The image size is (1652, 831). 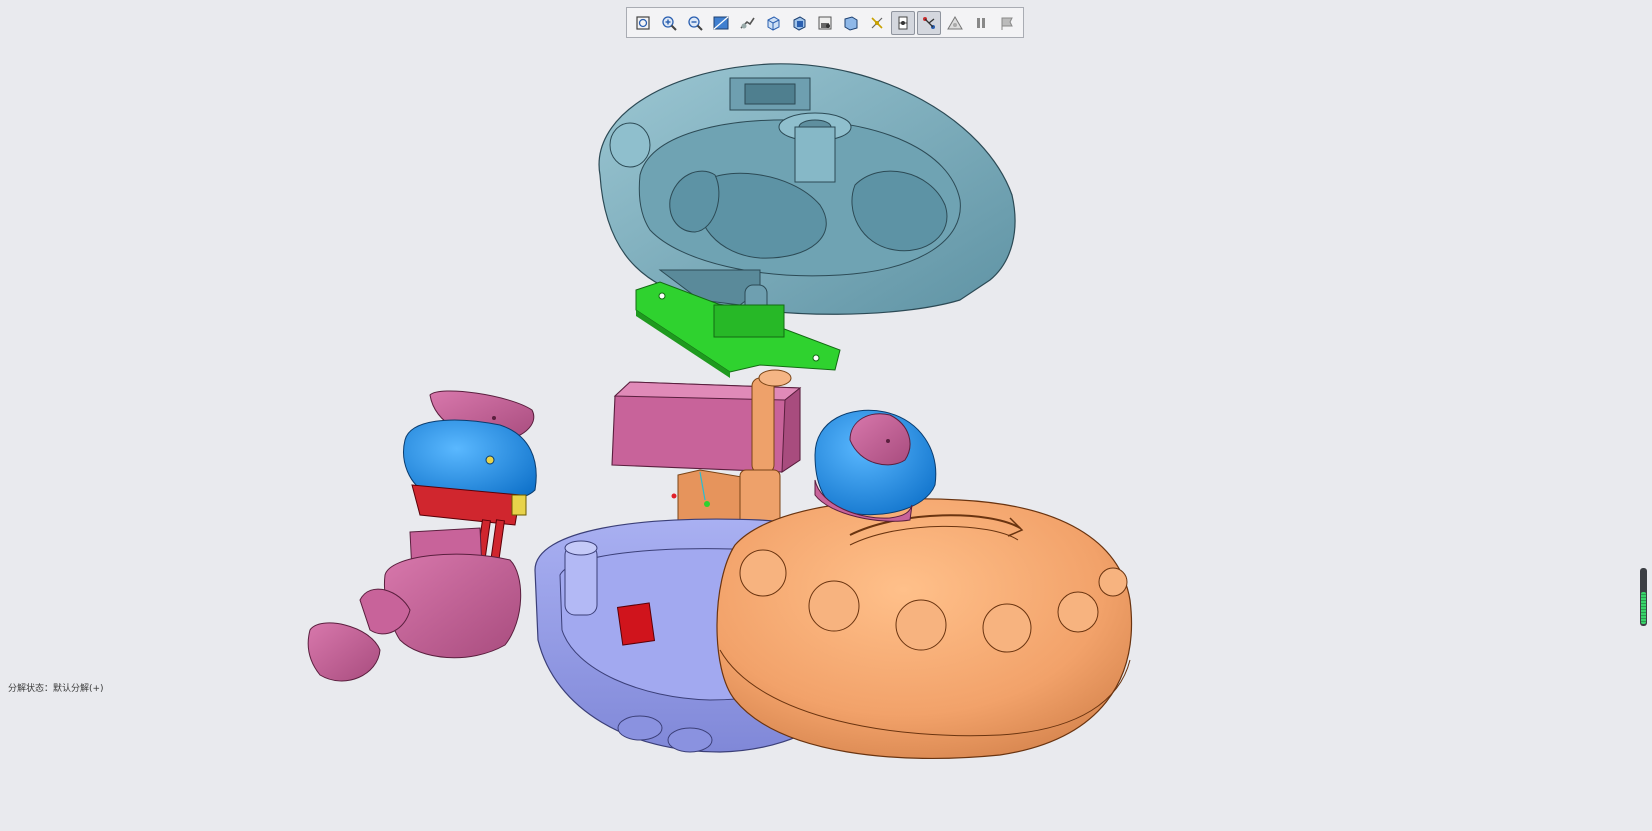 I want to click on datum-display-icon, so click(x=877, y=22).